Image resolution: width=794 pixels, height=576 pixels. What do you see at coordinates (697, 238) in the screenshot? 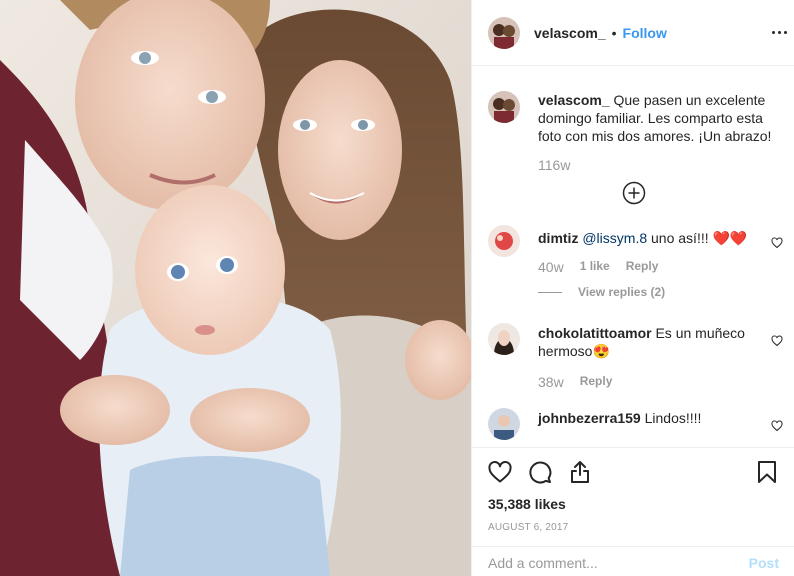
I see `comment-text: uno así!!! ❤️❤️` at bounding box center [697, 238].